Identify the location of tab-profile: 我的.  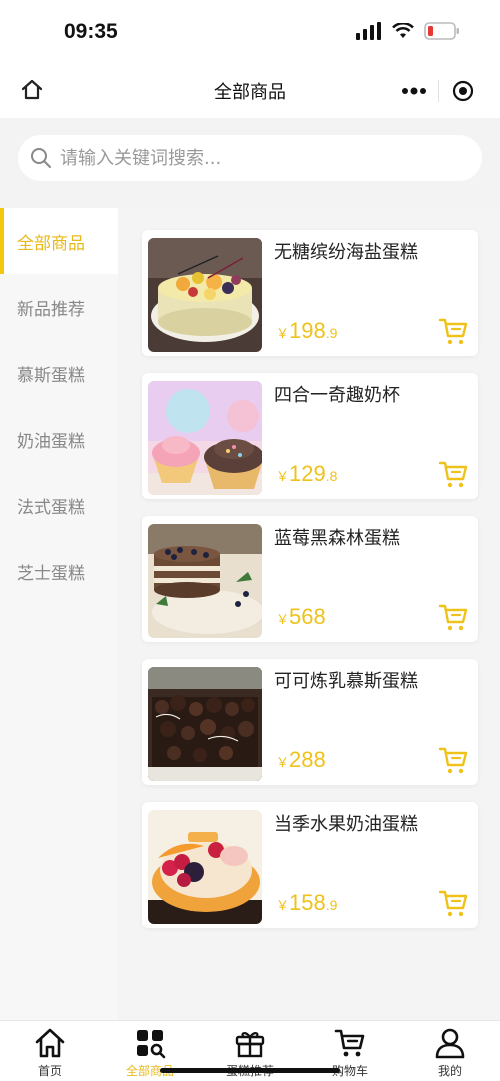
(450, 1051).